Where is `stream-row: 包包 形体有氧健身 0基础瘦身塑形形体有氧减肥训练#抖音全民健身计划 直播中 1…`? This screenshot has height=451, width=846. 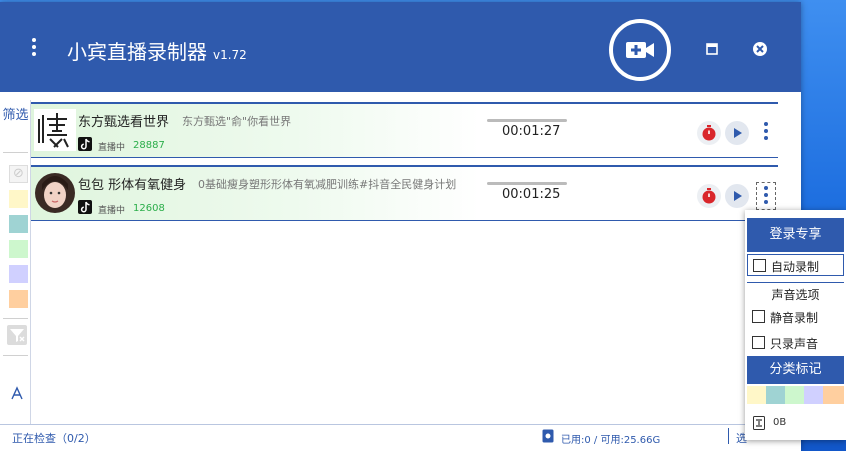 stream-row: 包包 形体有氧健身 0基础瘦身塑形形体有氧减肥训练#抖音全民健身计划 直播中 1… is located at coordinates (404, 193).